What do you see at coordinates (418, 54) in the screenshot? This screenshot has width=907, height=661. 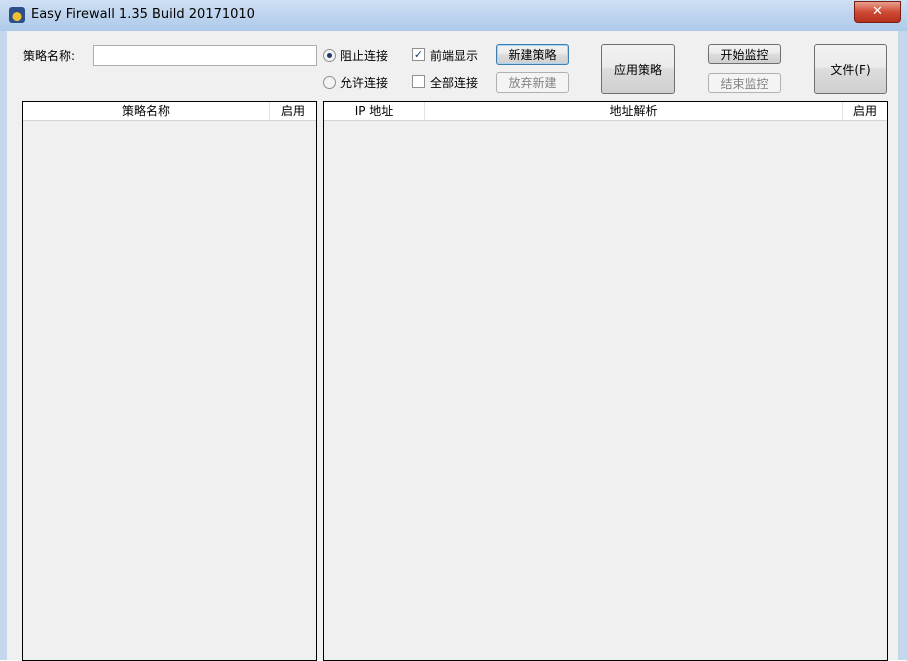 I see `front-display-checkbox: ✓` at bounding box center [418, 54].